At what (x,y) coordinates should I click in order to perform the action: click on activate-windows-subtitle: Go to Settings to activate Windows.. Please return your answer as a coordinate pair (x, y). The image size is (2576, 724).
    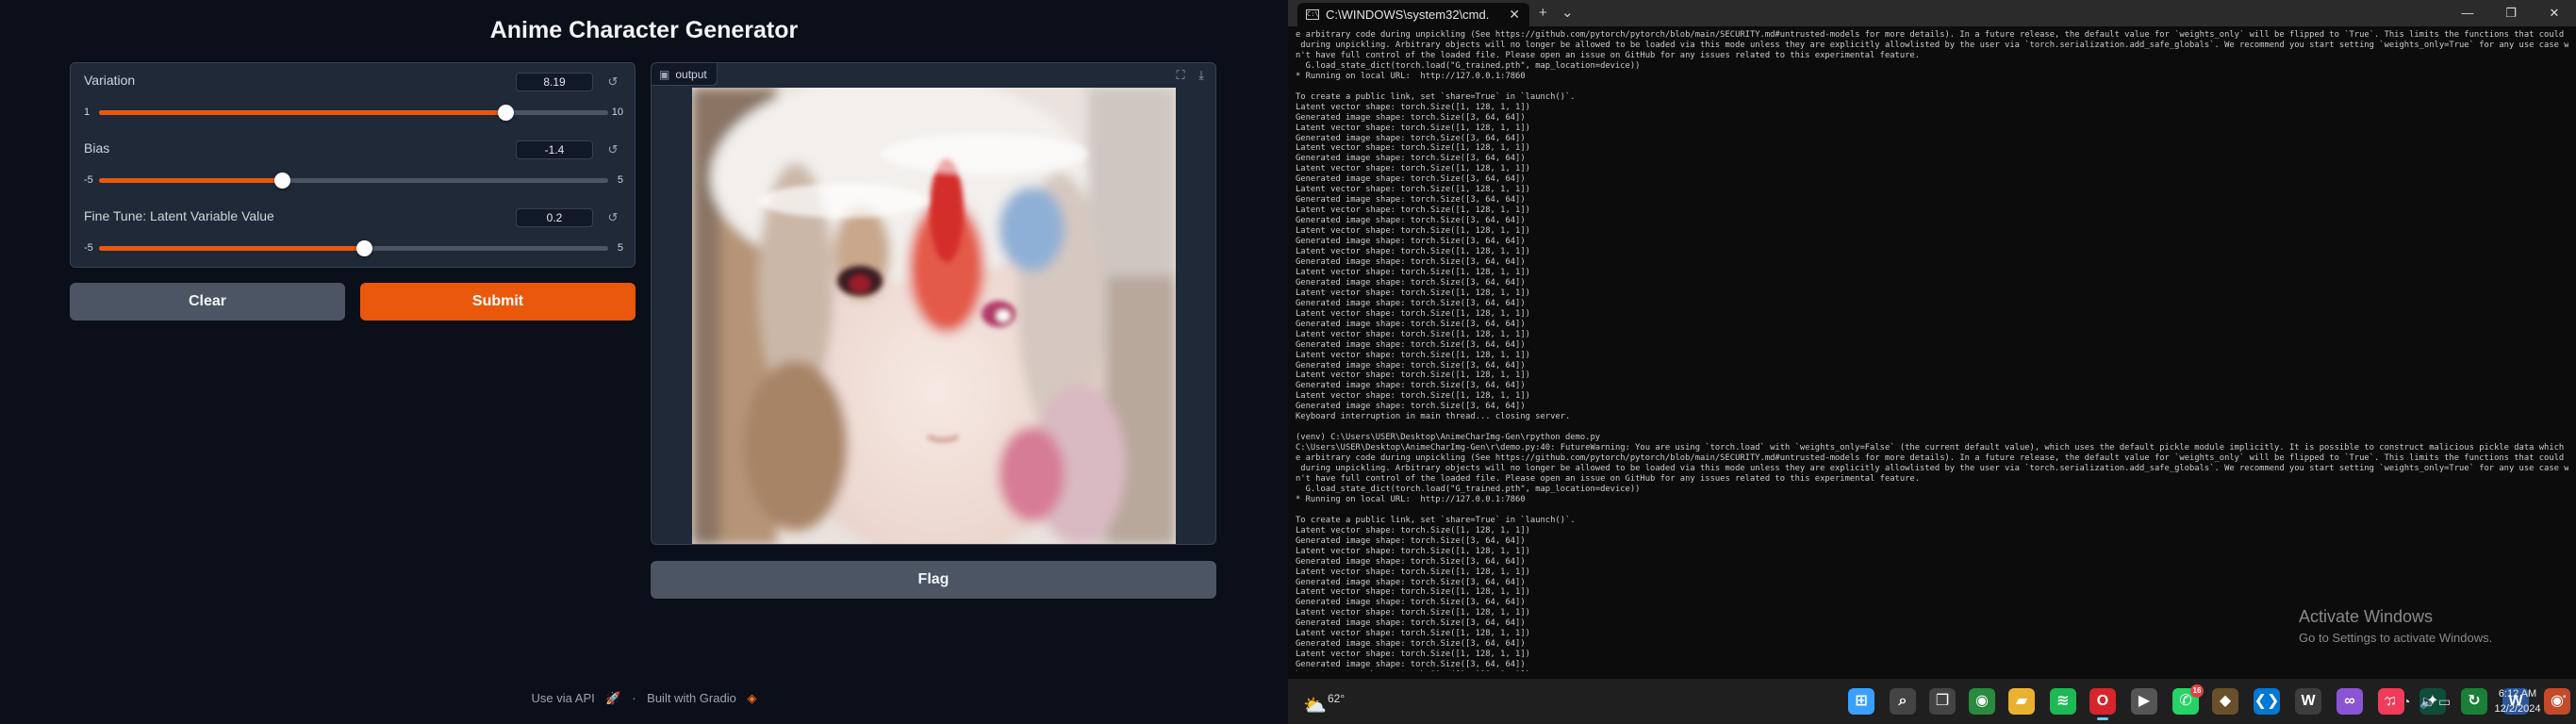
    Looking at the image, I should click on (2396, 638).